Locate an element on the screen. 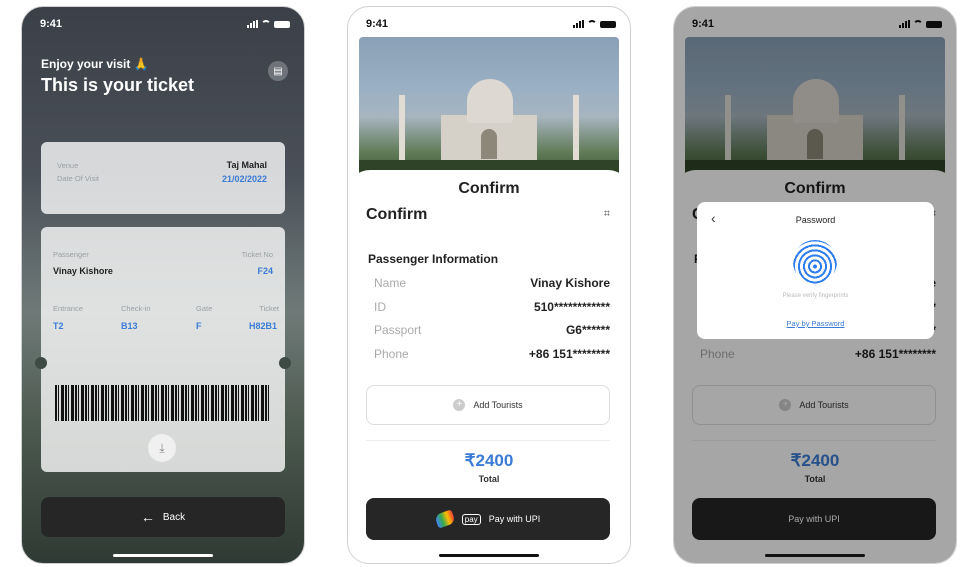 The height and width of the screenshot is (567, 963). ticket-notch-right is located at coordinates (285, 363).